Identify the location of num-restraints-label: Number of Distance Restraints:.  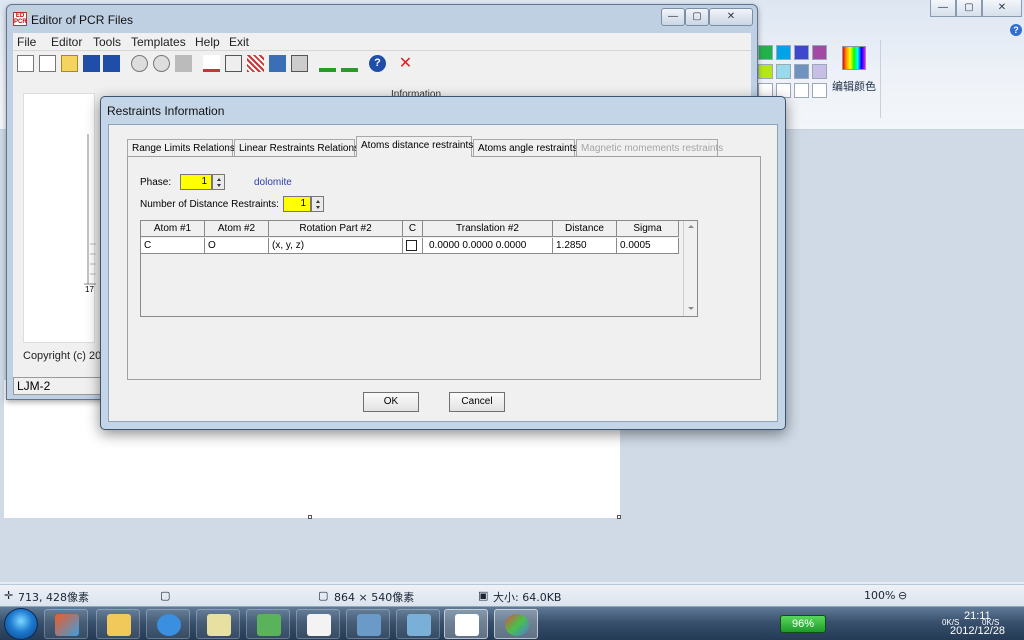
(209, 204).